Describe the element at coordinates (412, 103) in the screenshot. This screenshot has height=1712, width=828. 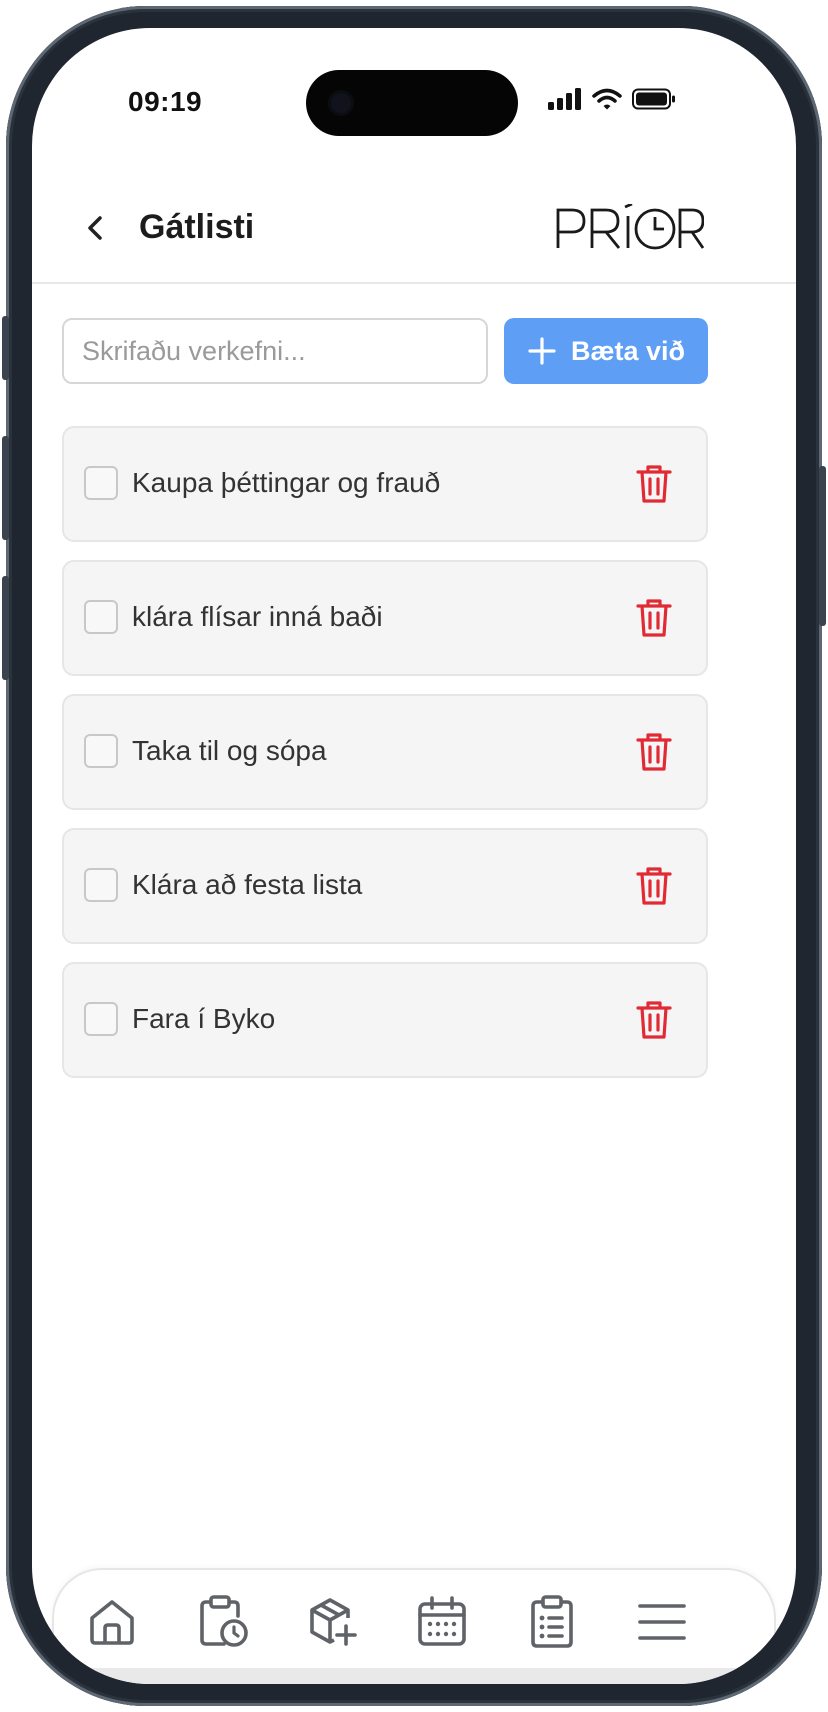
I see `dynamic-island` at that location.